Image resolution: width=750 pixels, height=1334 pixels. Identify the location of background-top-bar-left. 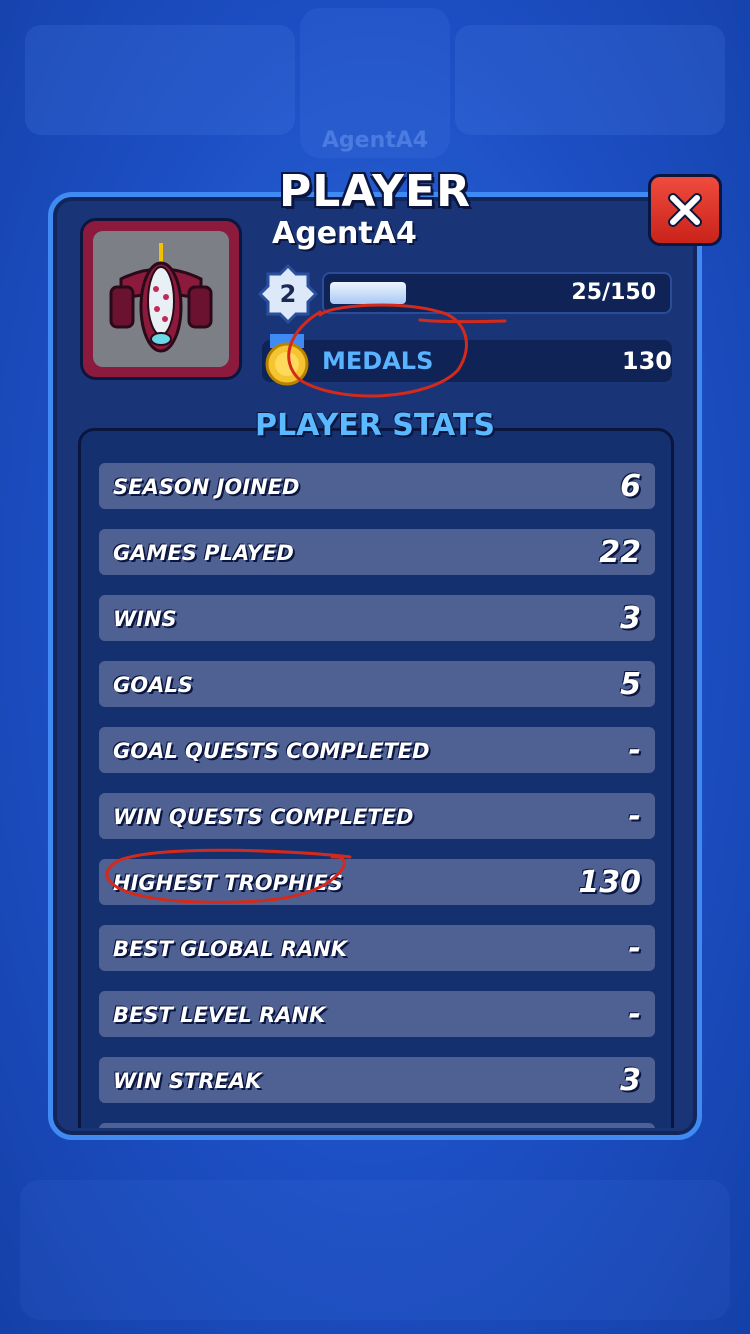
(160, 80).